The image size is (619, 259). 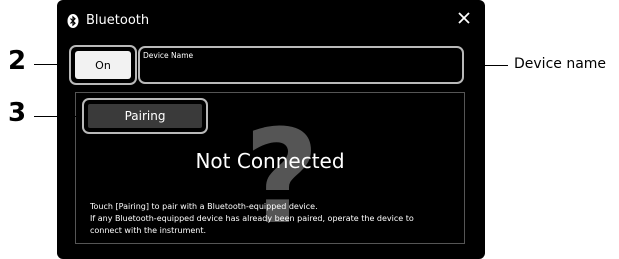 What do you see at coordinates (464, 18) in the screenshot?
I see `close-icon` at bounding box center [464, 18].